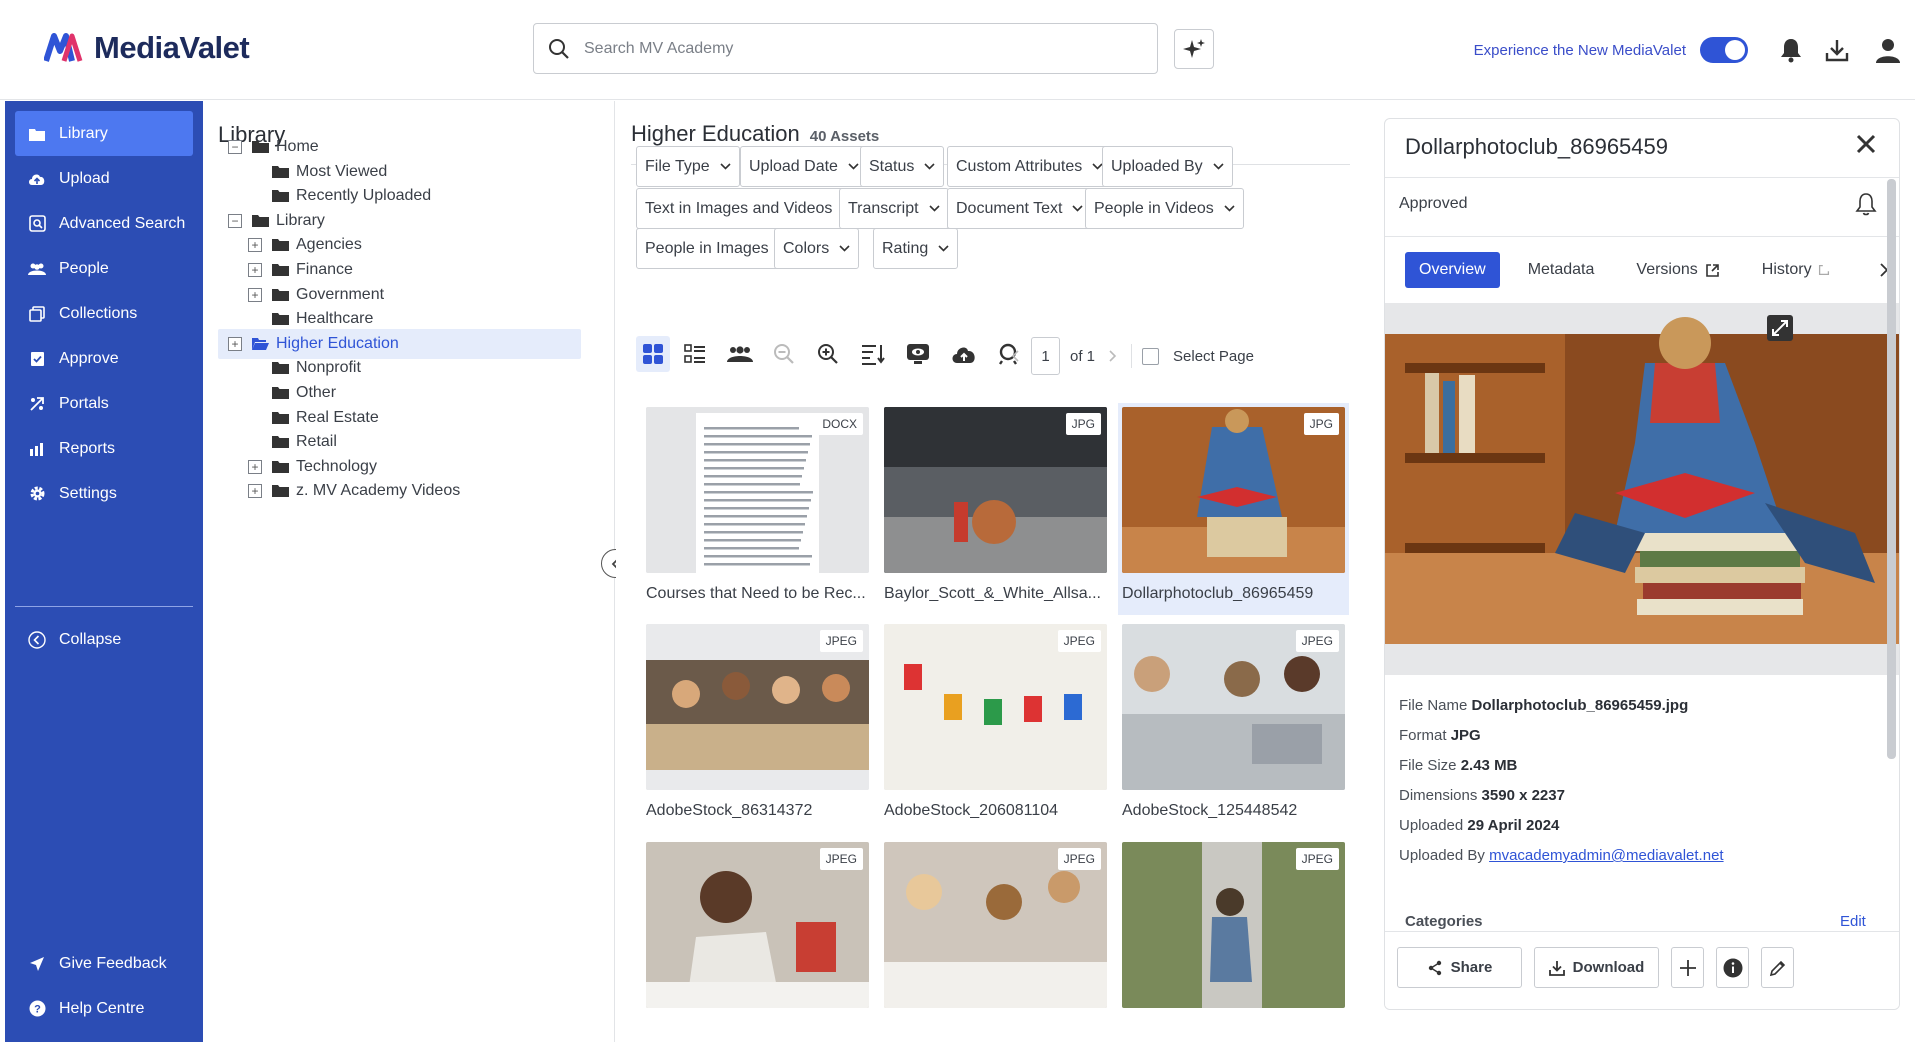 This screenshot has width=1915, height=1052. I want to click on sidebar-collapse-button: Collapse, so click(104, 639).